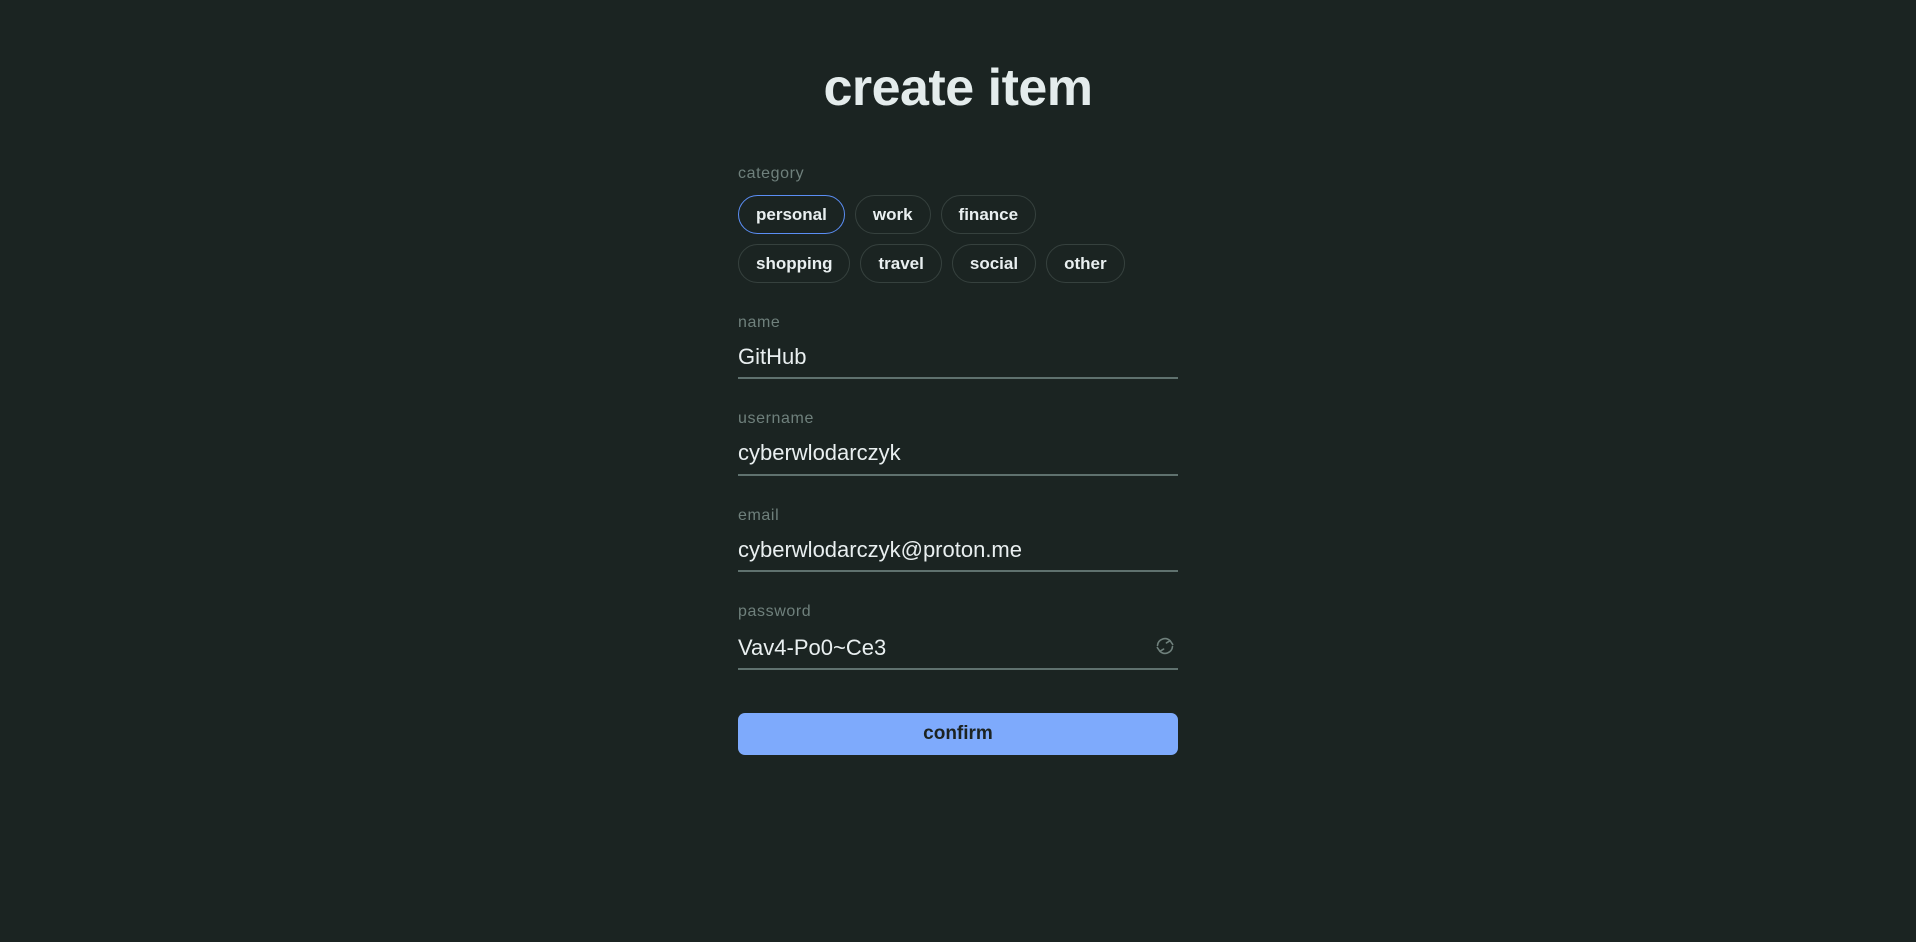  I want to click on category-chip-personal: personal, so click(791, 214).